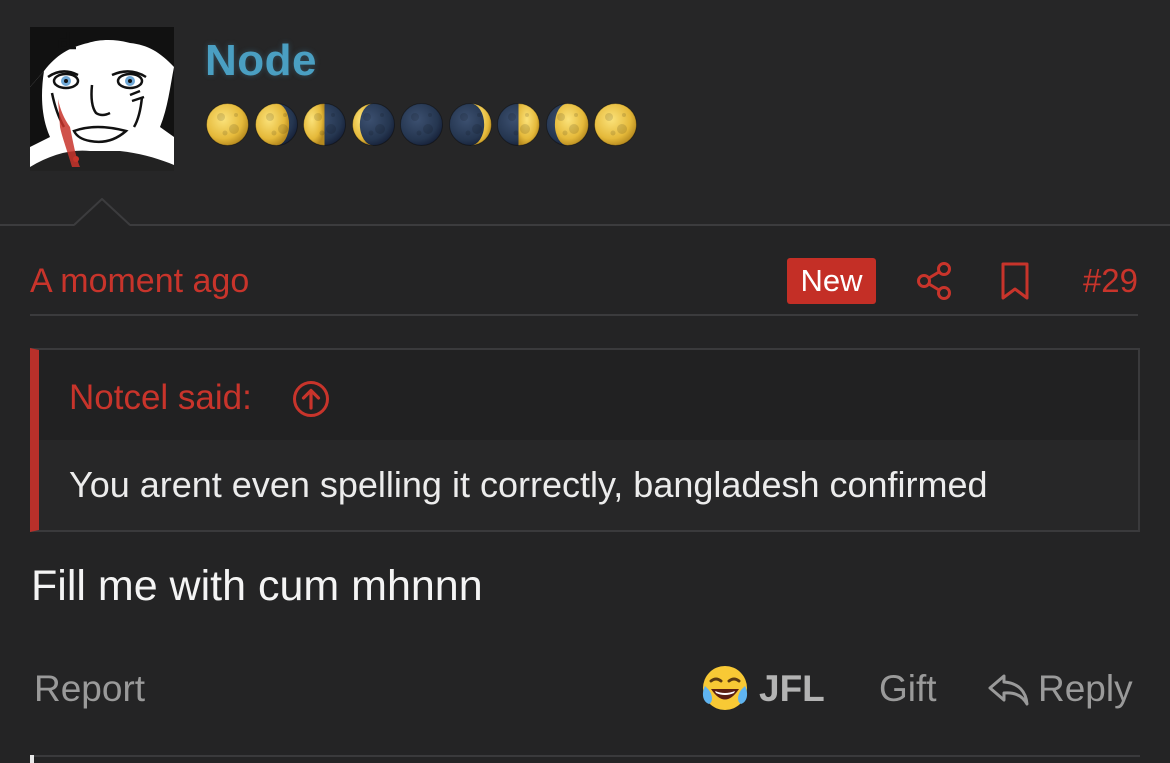 This screenshot has width=1170, height=763. Describe the element at coordinates (324, 124) in the screenshot. I see `last-quarter-moon-icon` at that location.